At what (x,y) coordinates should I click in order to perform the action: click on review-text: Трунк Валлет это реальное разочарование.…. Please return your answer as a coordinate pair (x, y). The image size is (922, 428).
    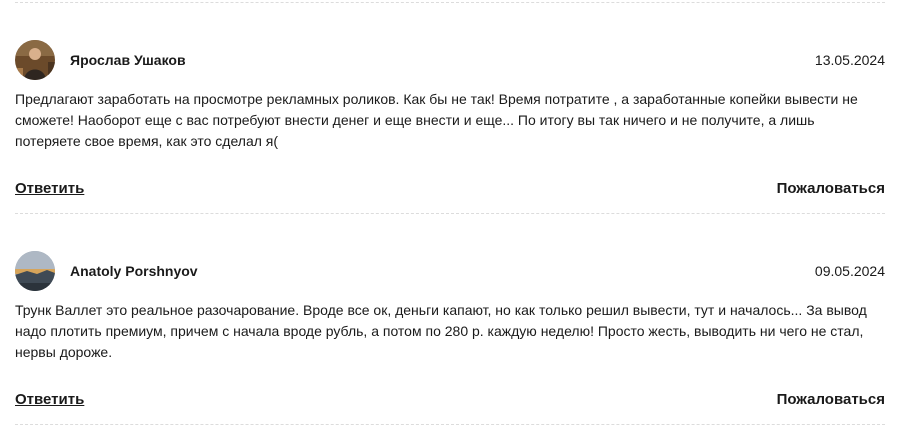
    Looking at the image, I should click on (441, 331).